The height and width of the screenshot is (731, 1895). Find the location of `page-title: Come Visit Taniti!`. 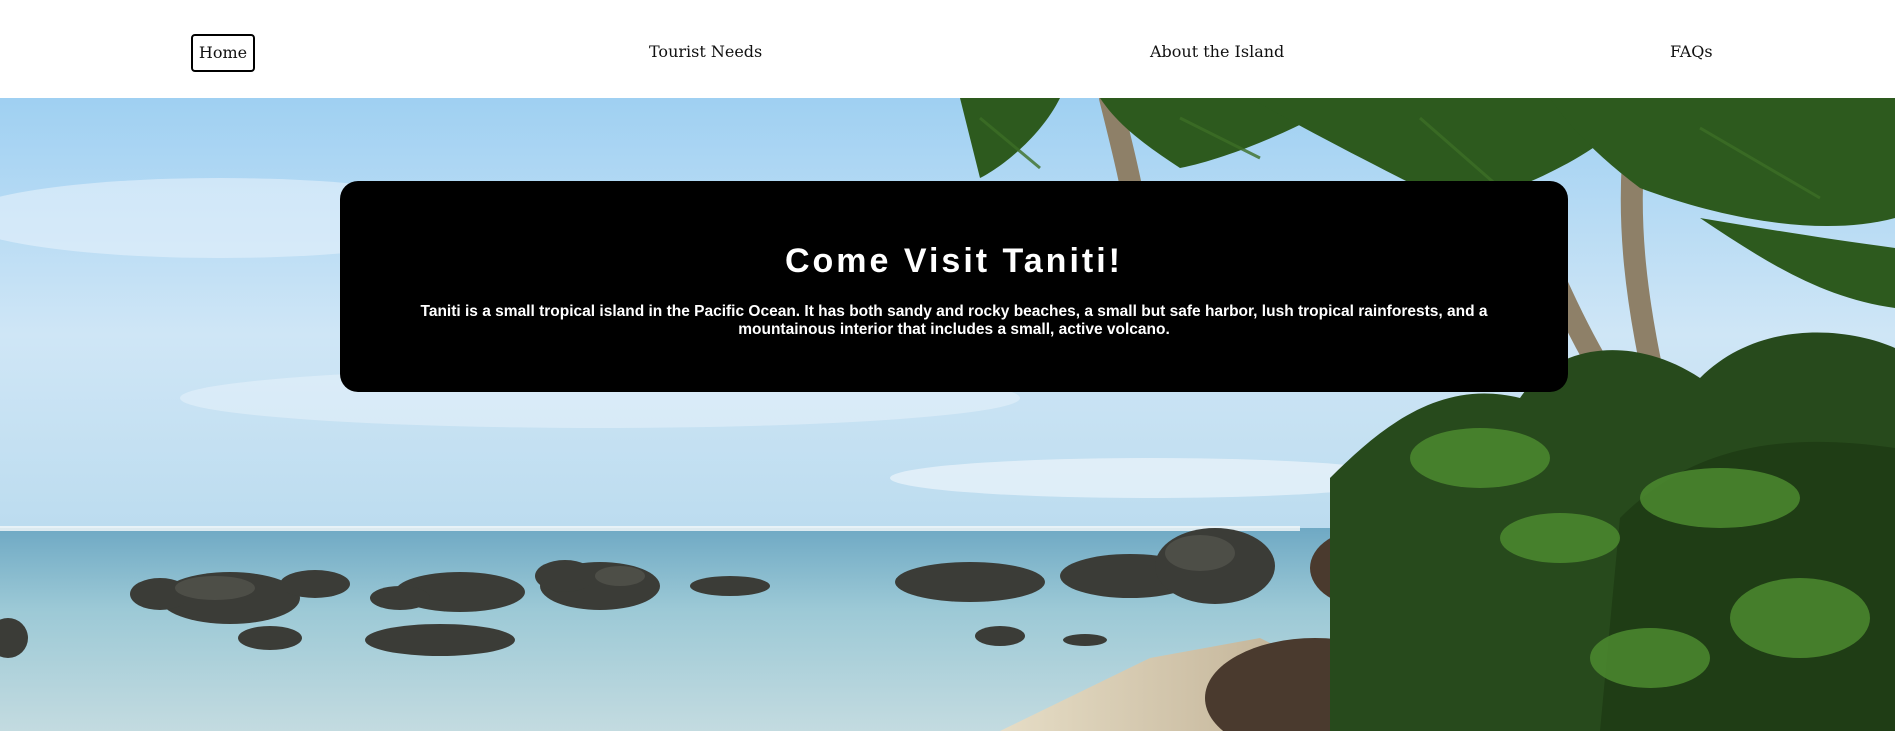

page-title: Come Visit Taniti! is located at coordinates (953, 261).